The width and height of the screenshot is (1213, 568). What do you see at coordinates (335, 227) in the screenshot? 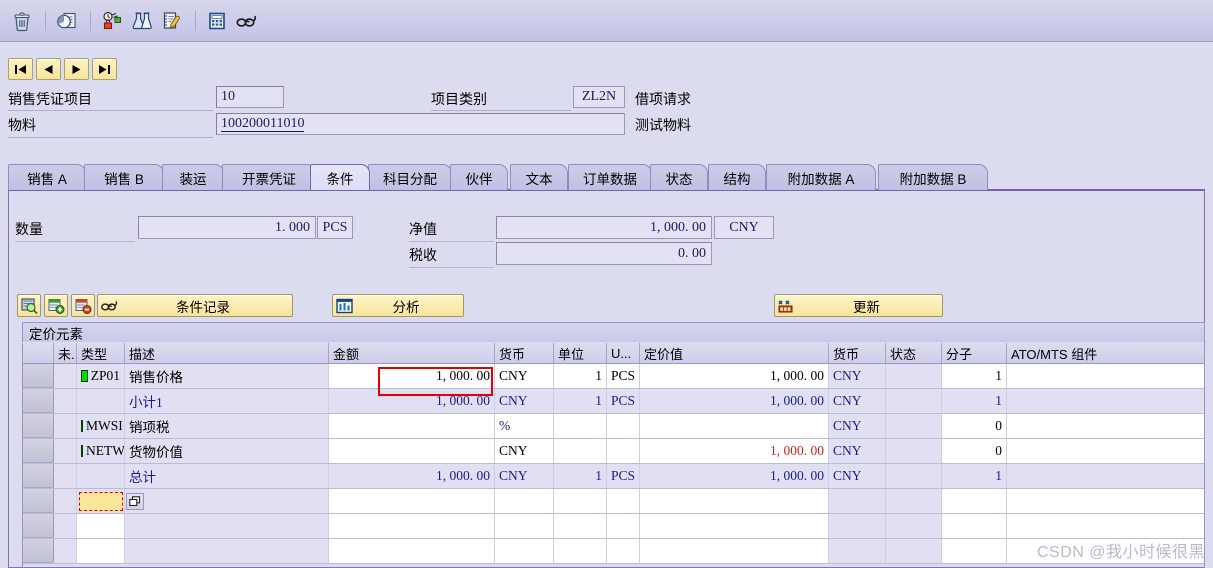
I see `quantity-uom: PCS` at bounding box center [335, 227].